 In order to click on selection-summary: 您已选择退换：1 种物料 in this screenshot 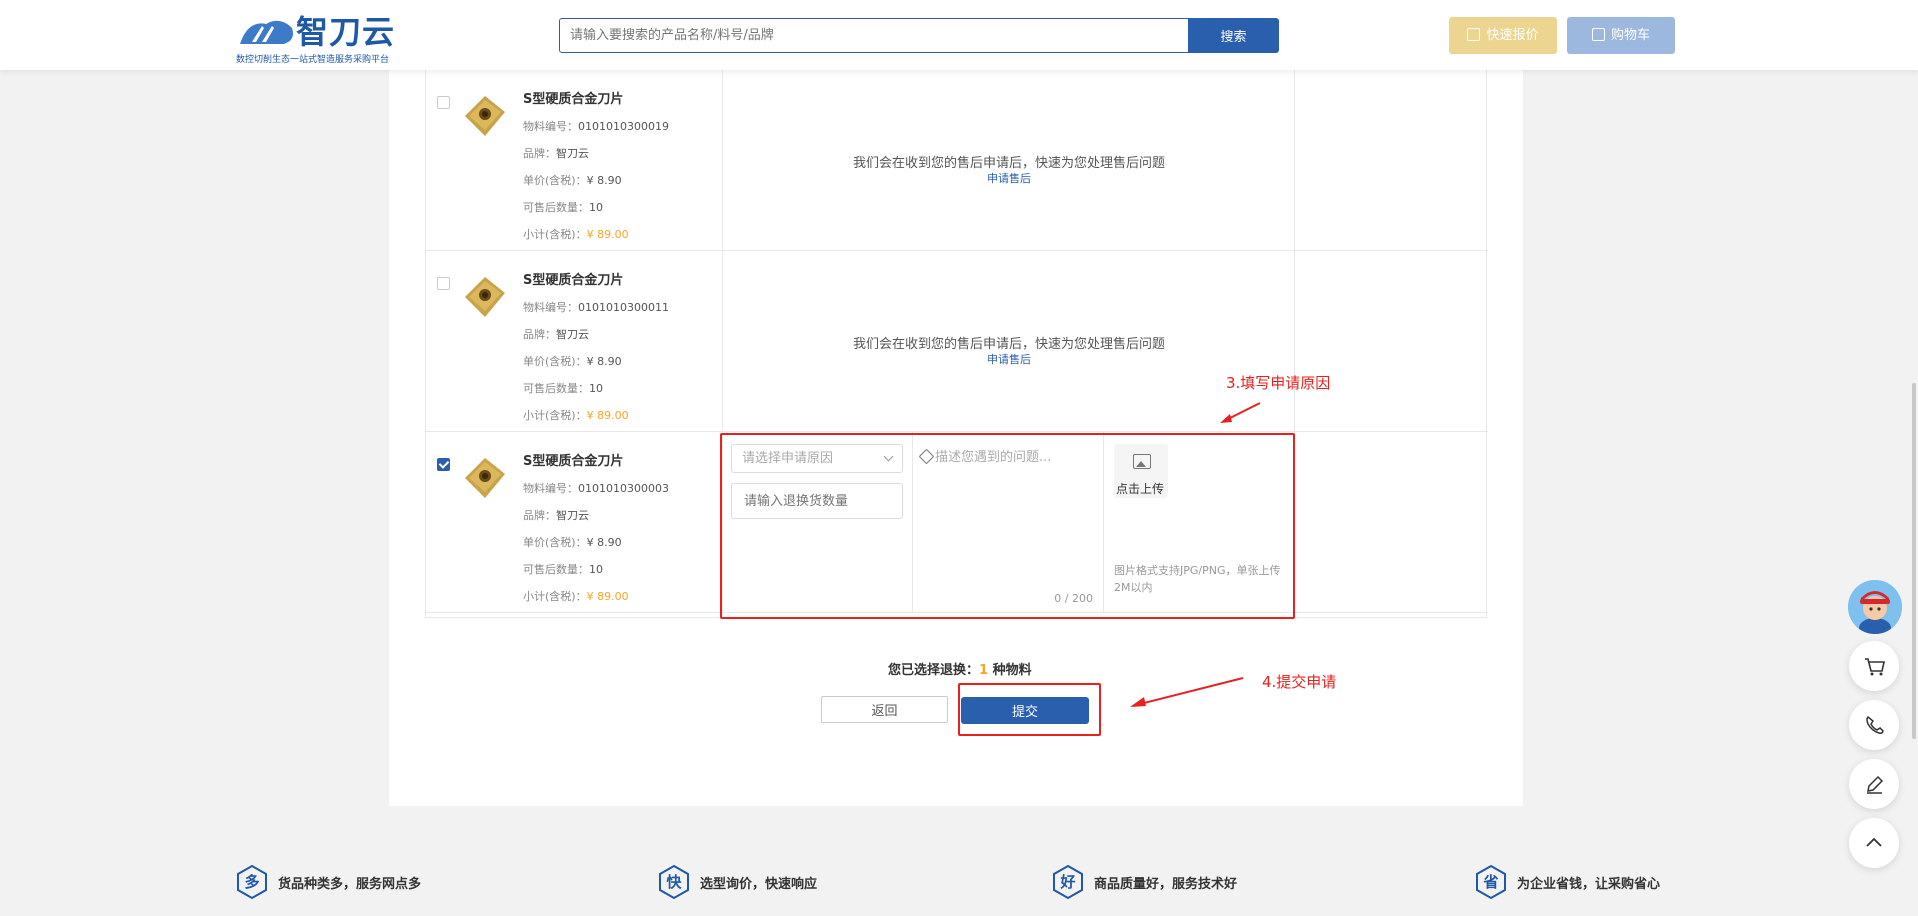, I will do `click(960, 670)`.